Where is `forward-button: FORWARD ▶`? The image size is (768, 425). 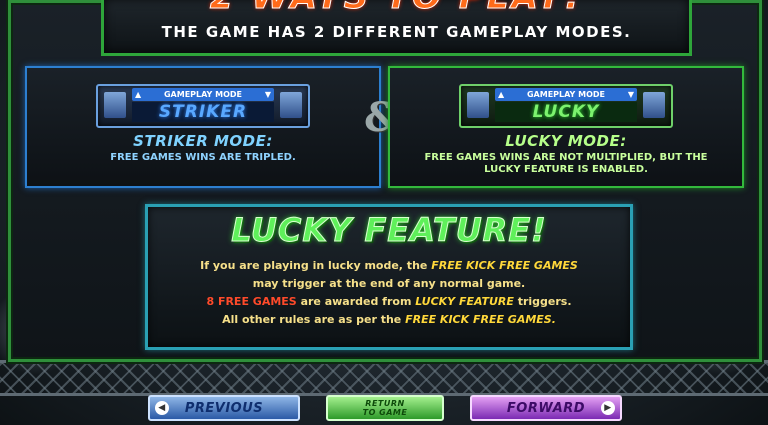
forward-button: FORWARD ▶ is located at coordinates (546, 408).